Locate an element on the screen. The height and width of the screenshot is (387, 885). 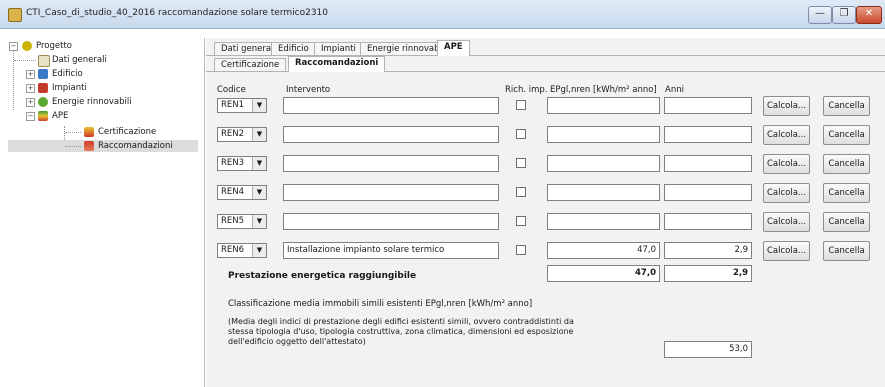
header-ep: EPgl,nren [kWh/m² anno] is located at coordinates (603, 90).